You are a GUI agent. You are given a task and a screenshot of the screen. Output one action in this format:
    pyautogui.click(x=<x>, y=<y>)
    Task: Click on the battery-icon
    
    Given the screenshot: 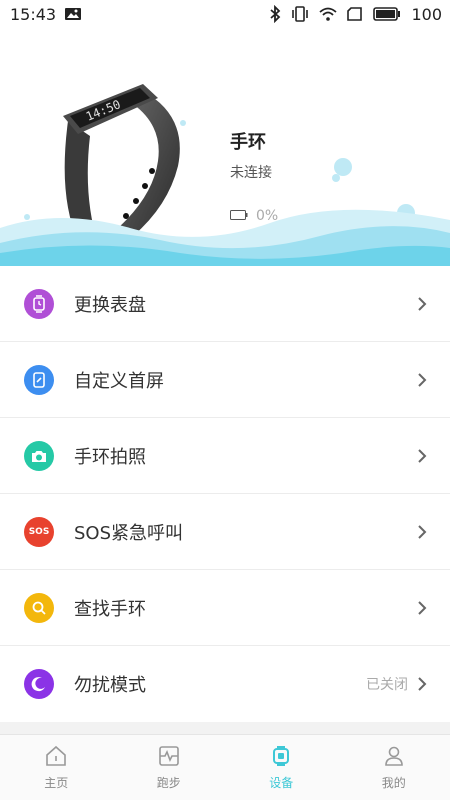 What is the action you would take?
    pyautogui.click(x=387, y=14)
    